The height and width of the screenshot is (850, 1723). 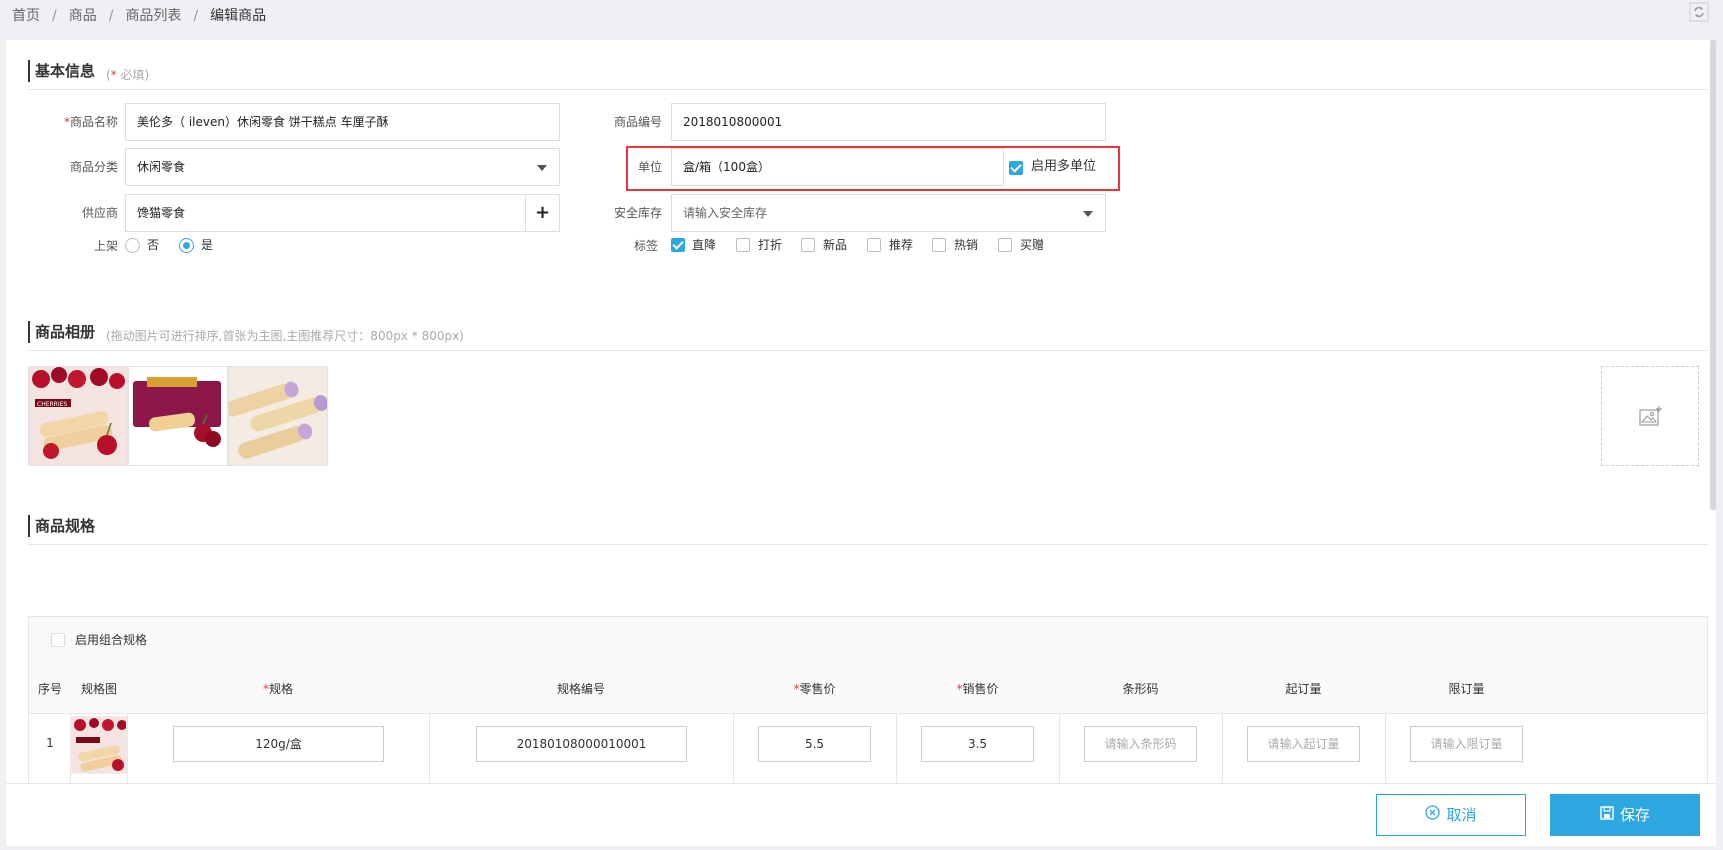 What do you see at coordinates (342, 167) in the screenshot?
I see `category-select: 休闲零食` at bounding box center [342, 167].